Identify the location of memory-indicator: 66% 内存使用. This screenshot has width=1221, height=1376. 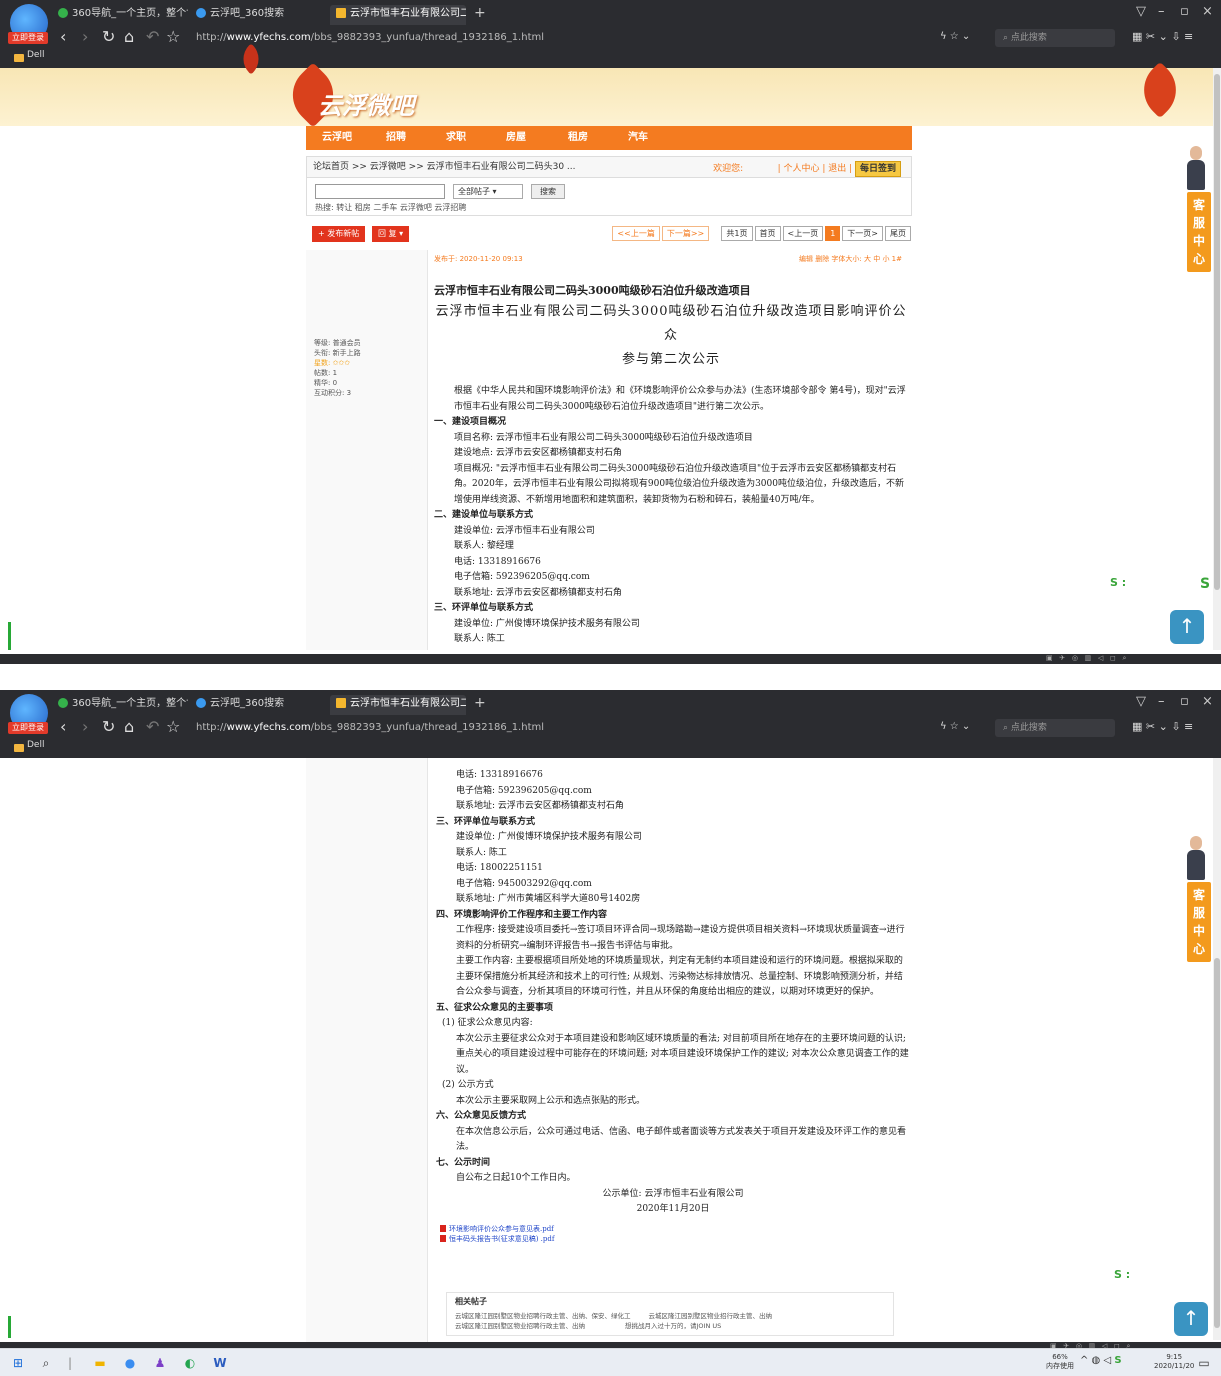
(1060, 1362).